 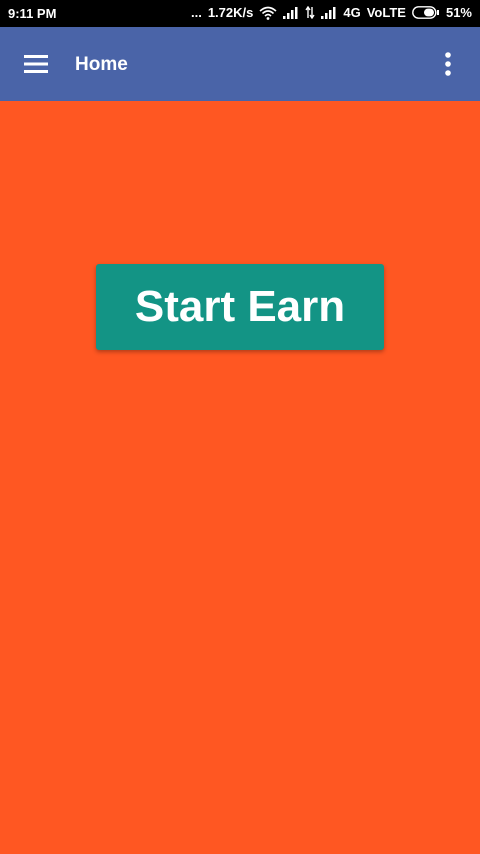 What do you see at coordinates (352, 12) in the screenshot?
I see `network-type: 4G` at bounding box center [352, 12].